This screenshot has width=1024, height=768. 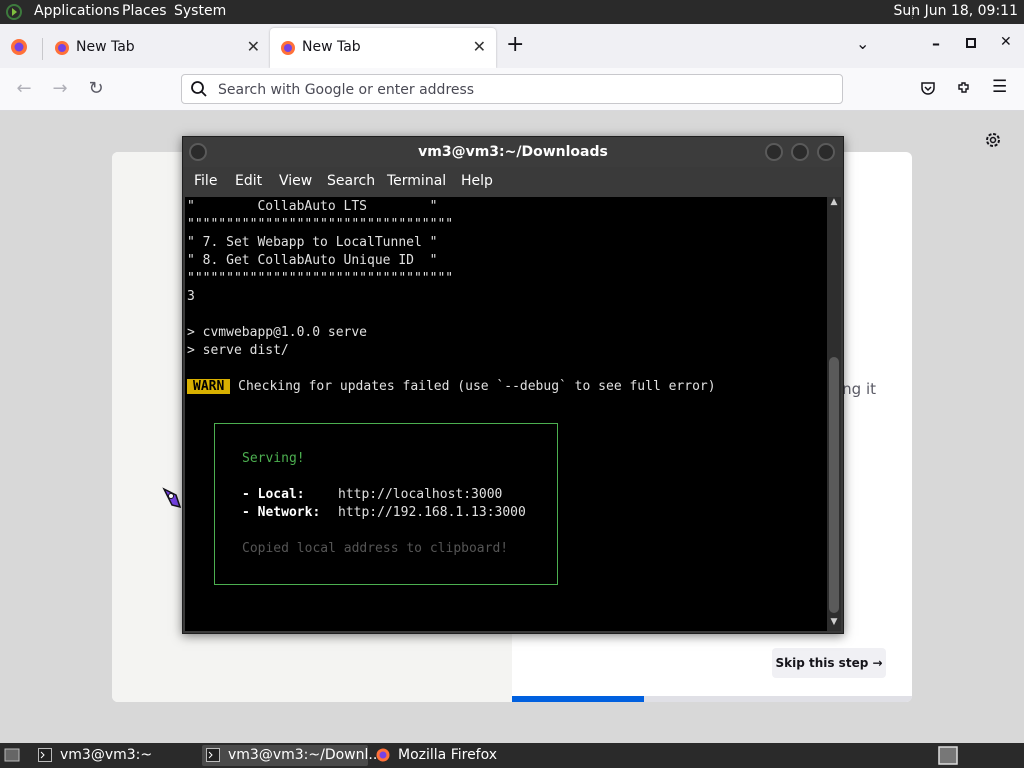 I want to click on tab-bar: New Tab ✕ New Tab ✕ + ⌄ – ✕, so click(x=512, y=46).